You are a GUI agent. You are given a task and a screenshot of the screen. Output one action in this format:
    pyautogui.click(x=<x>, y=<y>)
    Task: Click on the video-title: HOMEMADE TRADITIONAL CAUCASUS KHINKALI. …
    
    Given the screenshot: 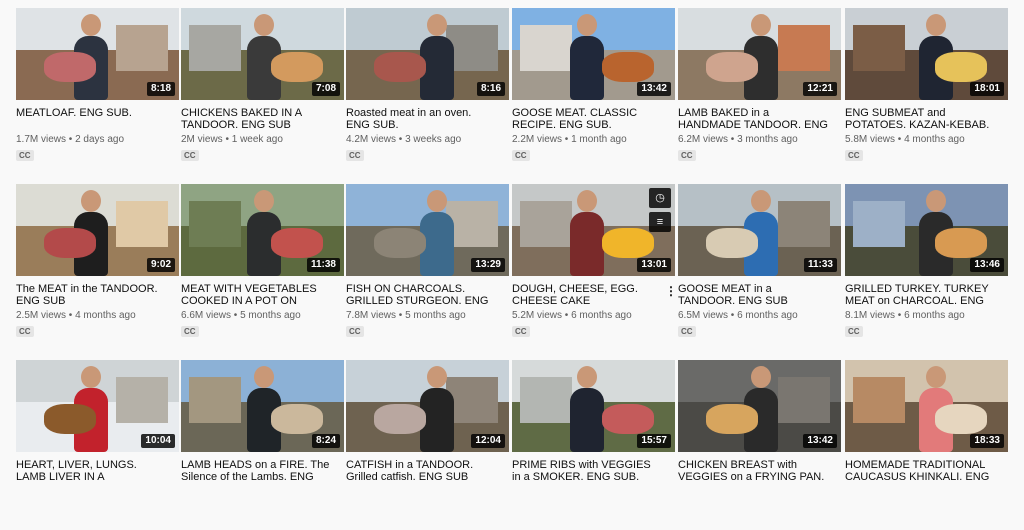 What is the action you would take?
    pyautogui.click(x=920, y=471)
    